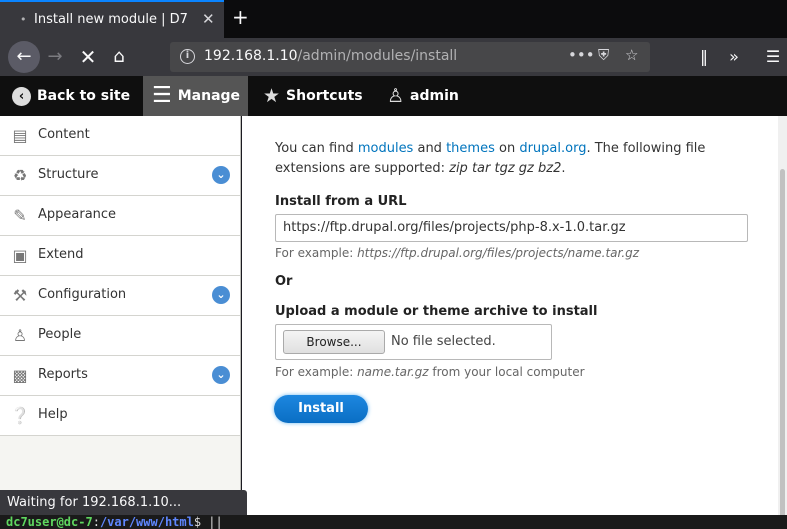 The height and width of the screenshot is (529, 787). I want to click on terminal-sep: :, so click(96, 522).